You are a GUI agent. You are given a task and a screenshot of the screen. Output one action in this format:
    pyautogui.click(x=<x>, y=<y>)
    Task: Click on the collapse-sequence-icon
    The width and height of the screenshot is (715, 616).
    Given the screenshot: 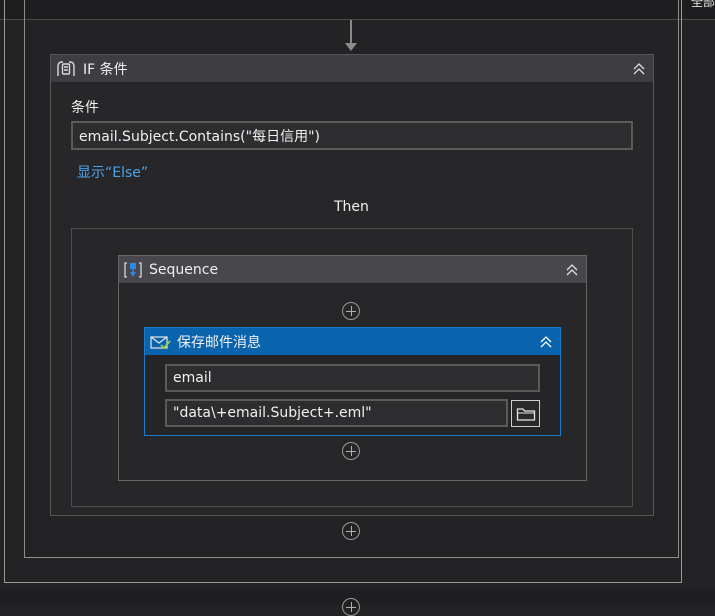 What is the action you would take?
    pyautogui.click(x=572, y=270)
    